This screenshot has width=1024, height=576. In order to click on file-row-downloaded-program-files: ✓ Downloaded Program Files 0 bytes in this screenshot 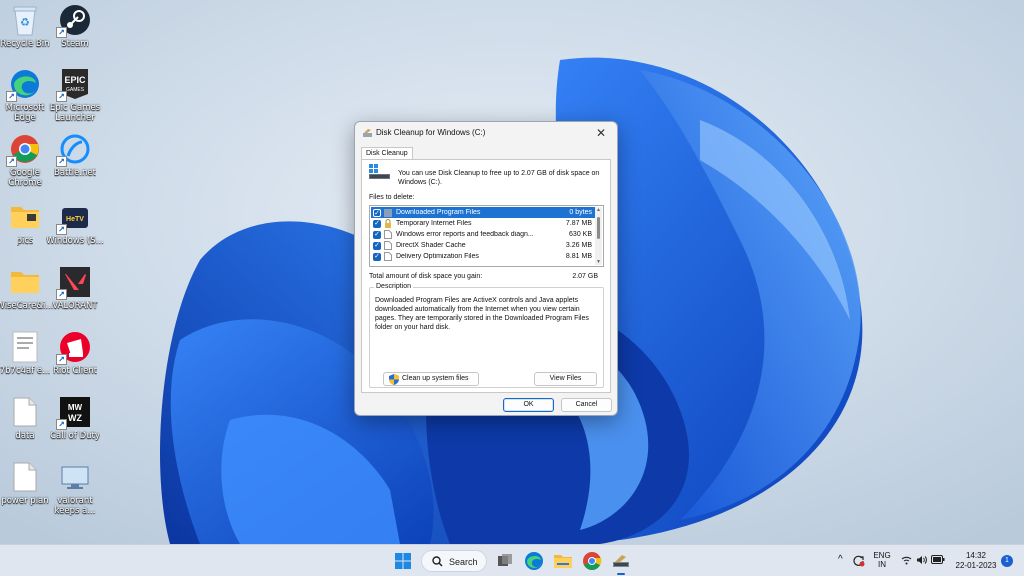, I will do `click(483, 212)`.